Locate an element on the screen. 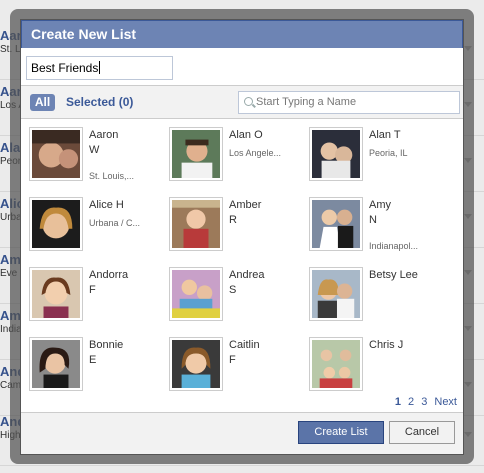  friend-first-name: Alan O is located at coordinates (246, 135).